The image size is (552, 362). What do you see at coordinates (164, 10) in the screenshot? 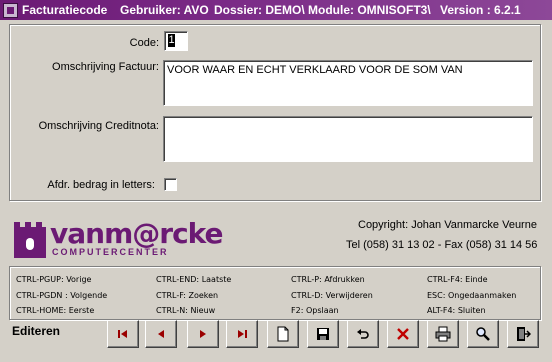
I see `user-info: Gebruiker: AVO` at bounding box center [164, 10].